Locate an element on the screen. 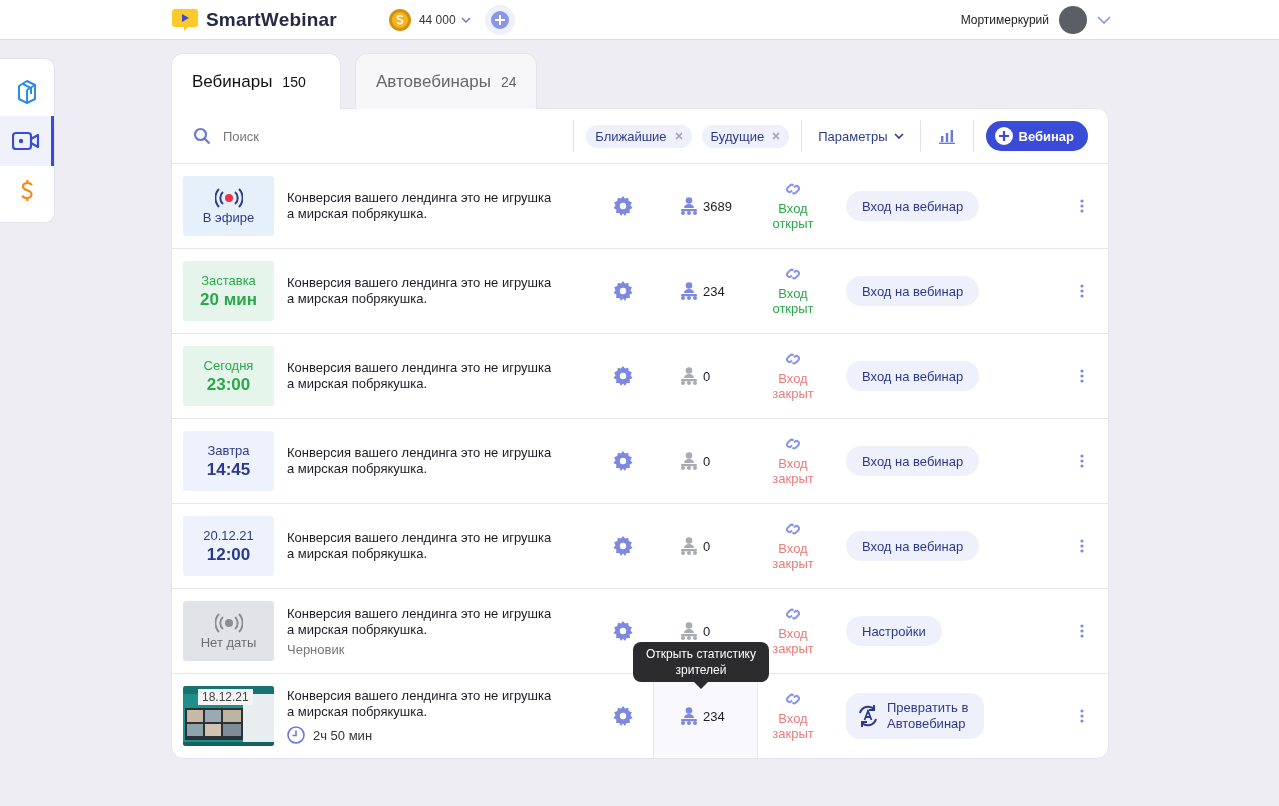 This screenshot has height=806, width=1279. brand-name: SmartWebinar is located at coordinates (271, 19).